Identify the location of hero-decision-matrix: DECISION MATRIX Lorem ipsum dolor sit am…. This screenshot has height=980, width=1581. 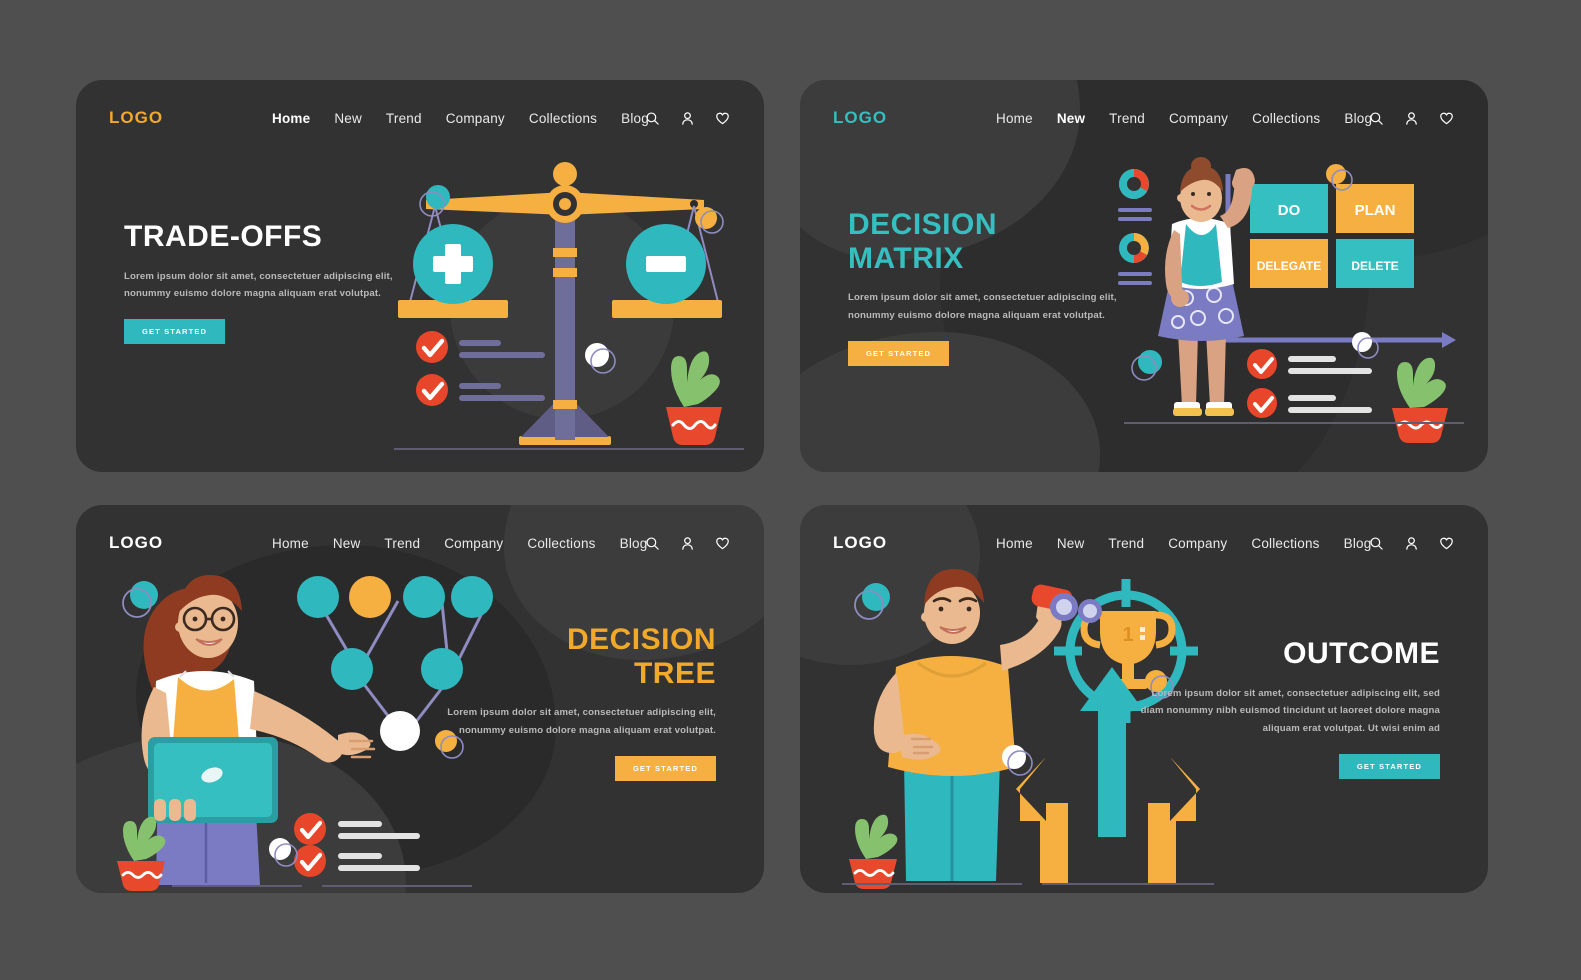
(998, 287).